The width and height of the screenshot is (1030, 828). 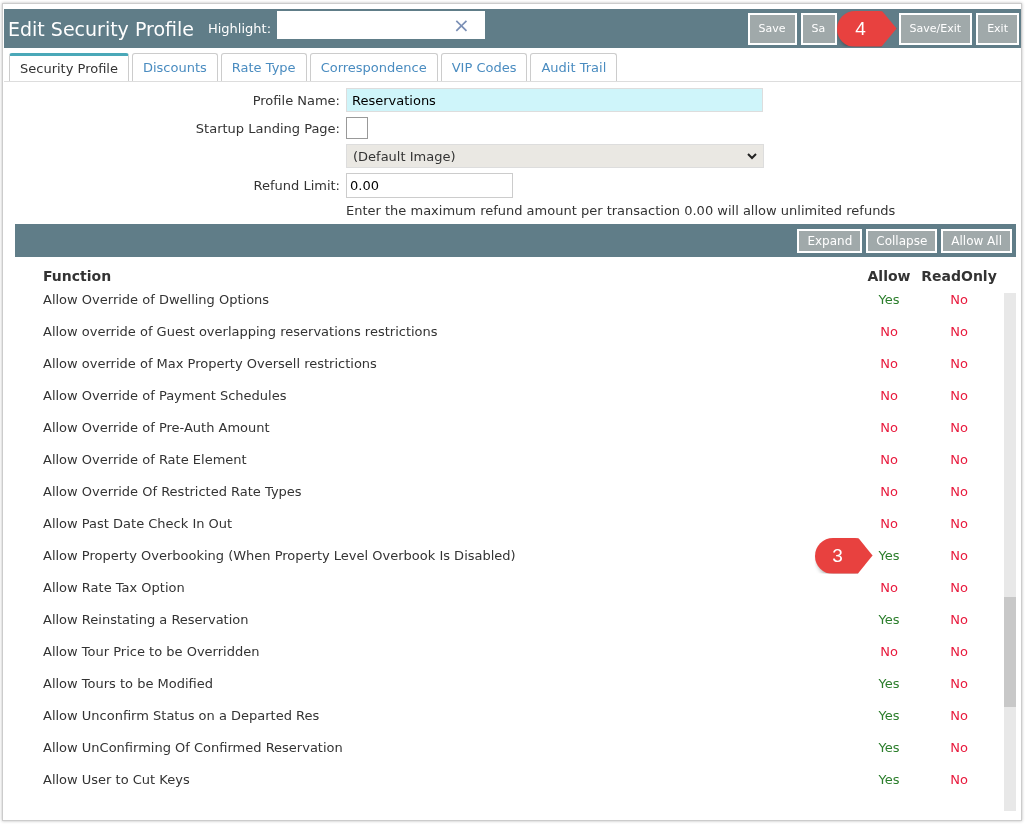 I want to click on scrollbar, so click(x=1010, y=552).